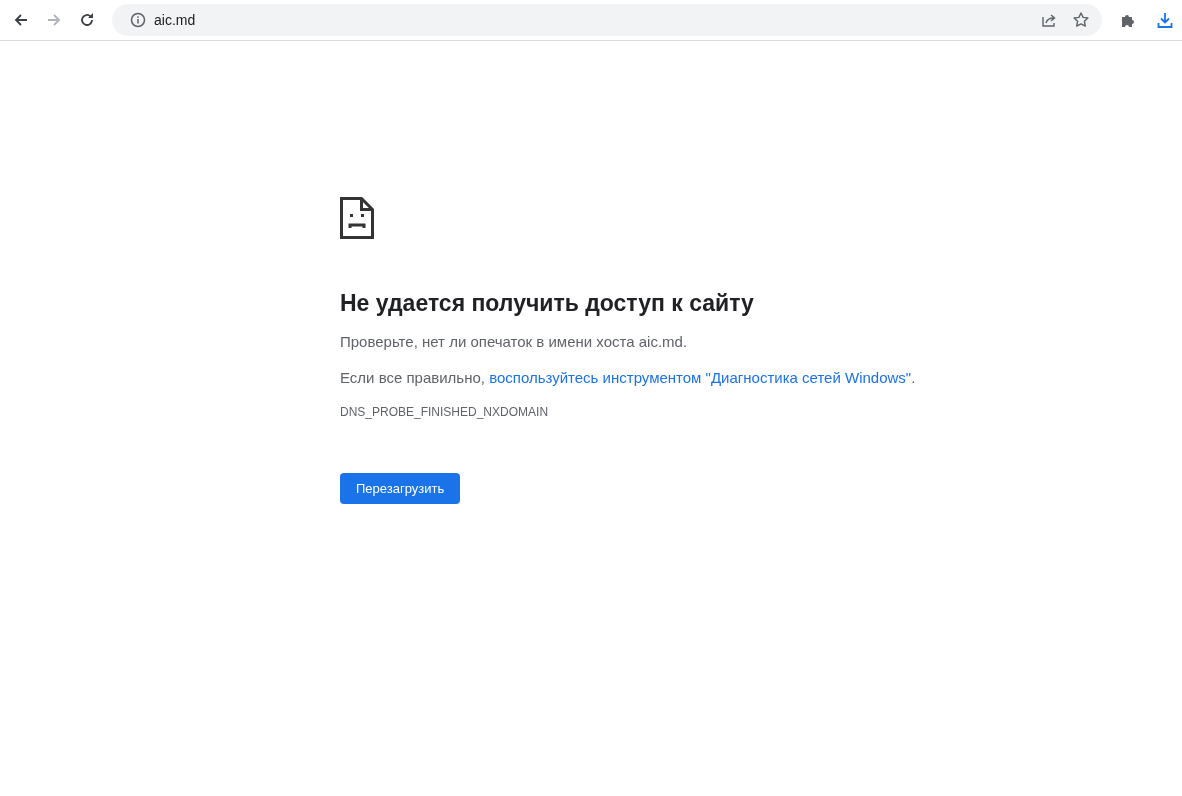  What do you see at coordinates (175, 20) in the screenshot?
I see `url-text: aic.md` at bounding box center [175, 20].